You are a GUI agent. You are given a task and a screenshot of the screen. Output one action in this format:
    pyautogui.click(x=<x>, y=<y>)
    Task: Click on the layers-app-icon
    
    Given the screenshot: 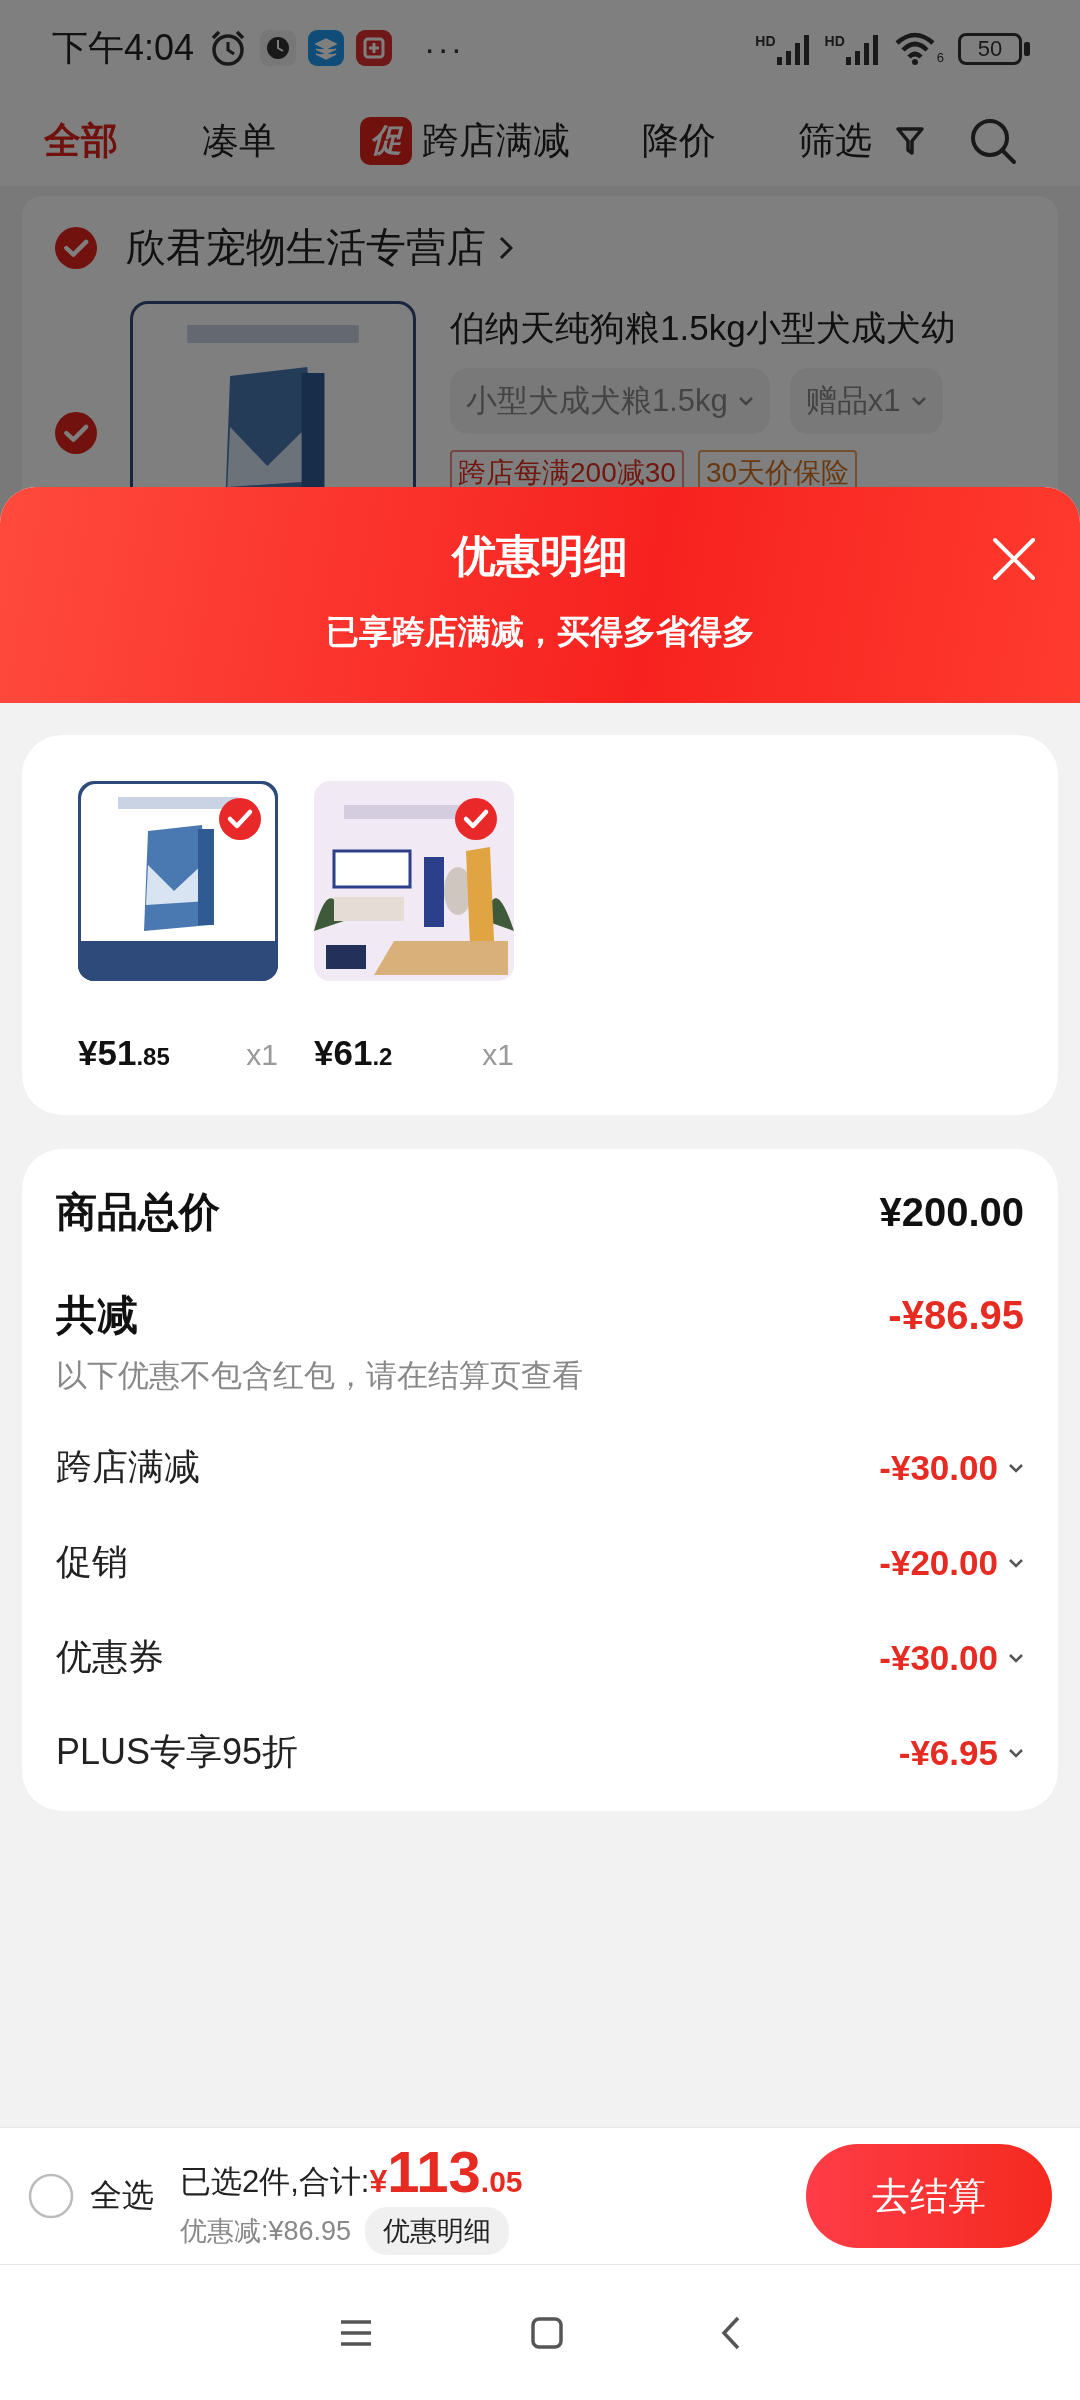 What is the action you would take?
    pyautogui.click(x=326, y=48)
    